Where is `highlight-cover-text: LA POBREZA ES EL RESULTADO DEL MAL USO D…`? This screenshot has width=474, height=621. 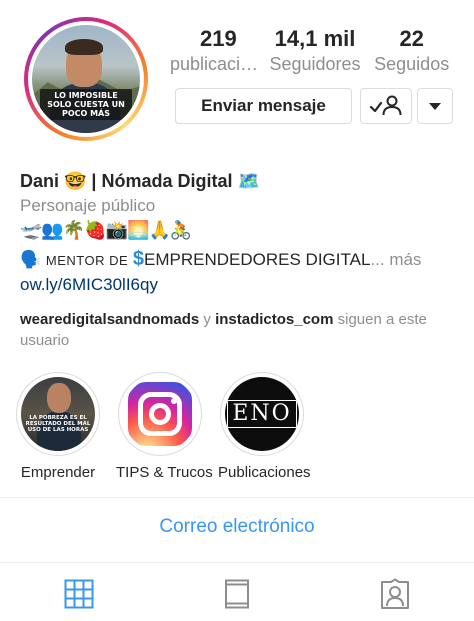 highlight-cover-text: LA POBREZA ES EL RESULTADO DEL MAL USO D… is located at coordinates (58, 424).